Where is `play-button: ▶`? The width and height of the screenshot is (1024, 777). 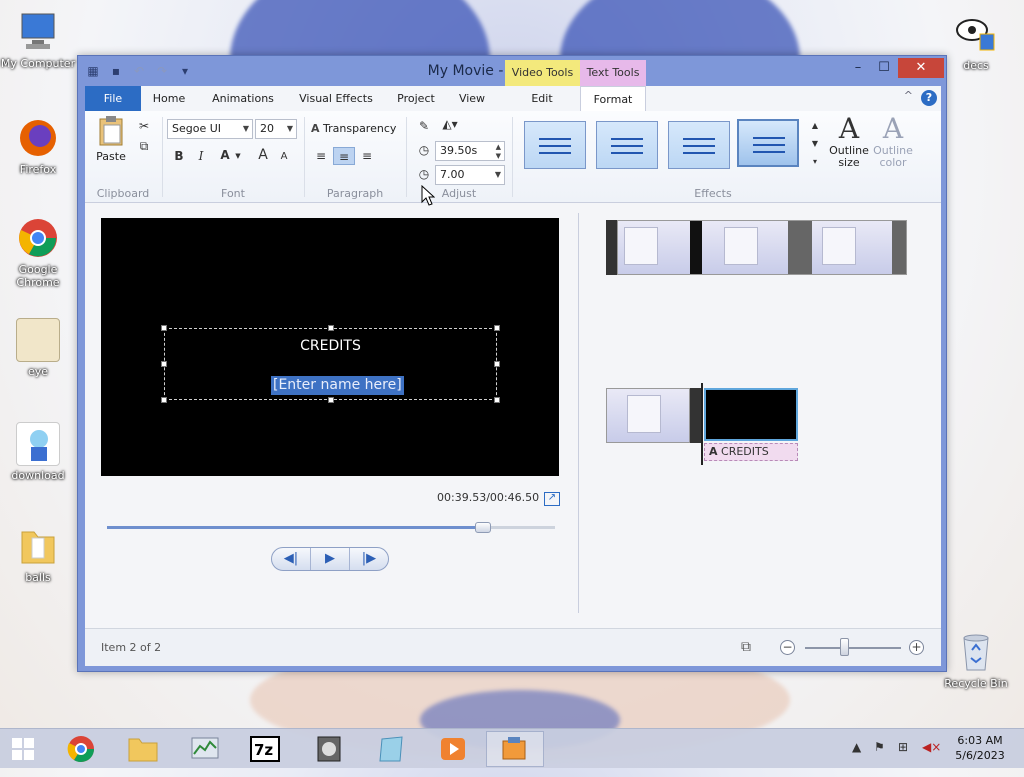 play-button: ▶ is located at coordinates (330, 559).